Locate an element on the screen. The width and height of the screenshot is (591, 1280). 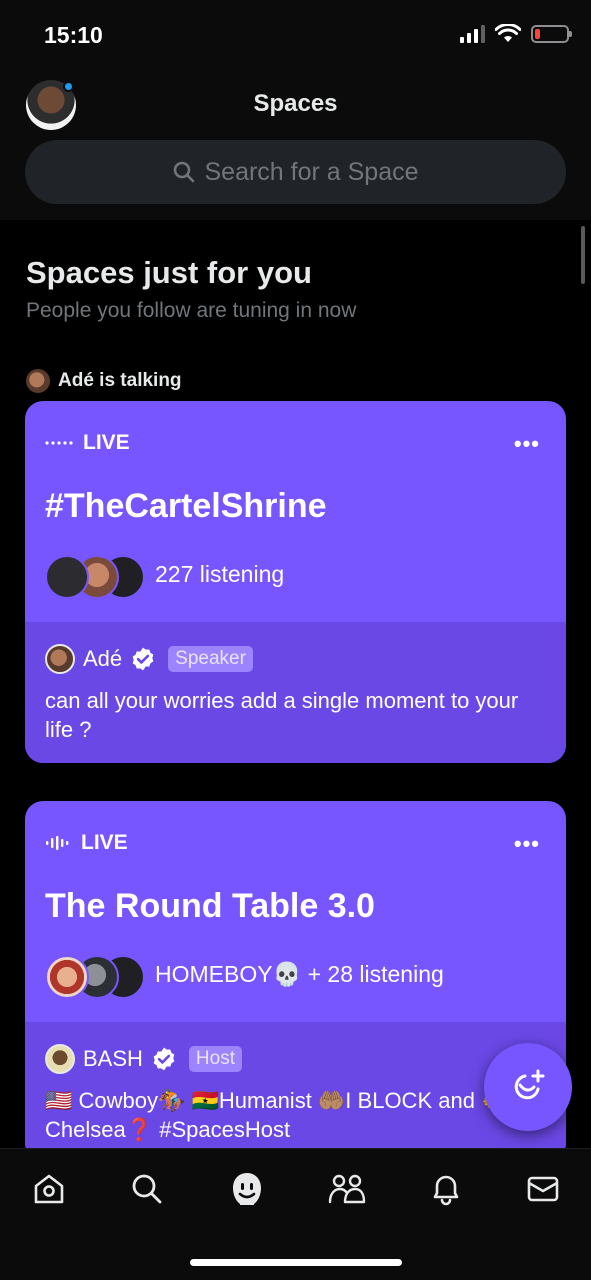
talking-indicator: Adé is talking is located at coordinates (104, 381).